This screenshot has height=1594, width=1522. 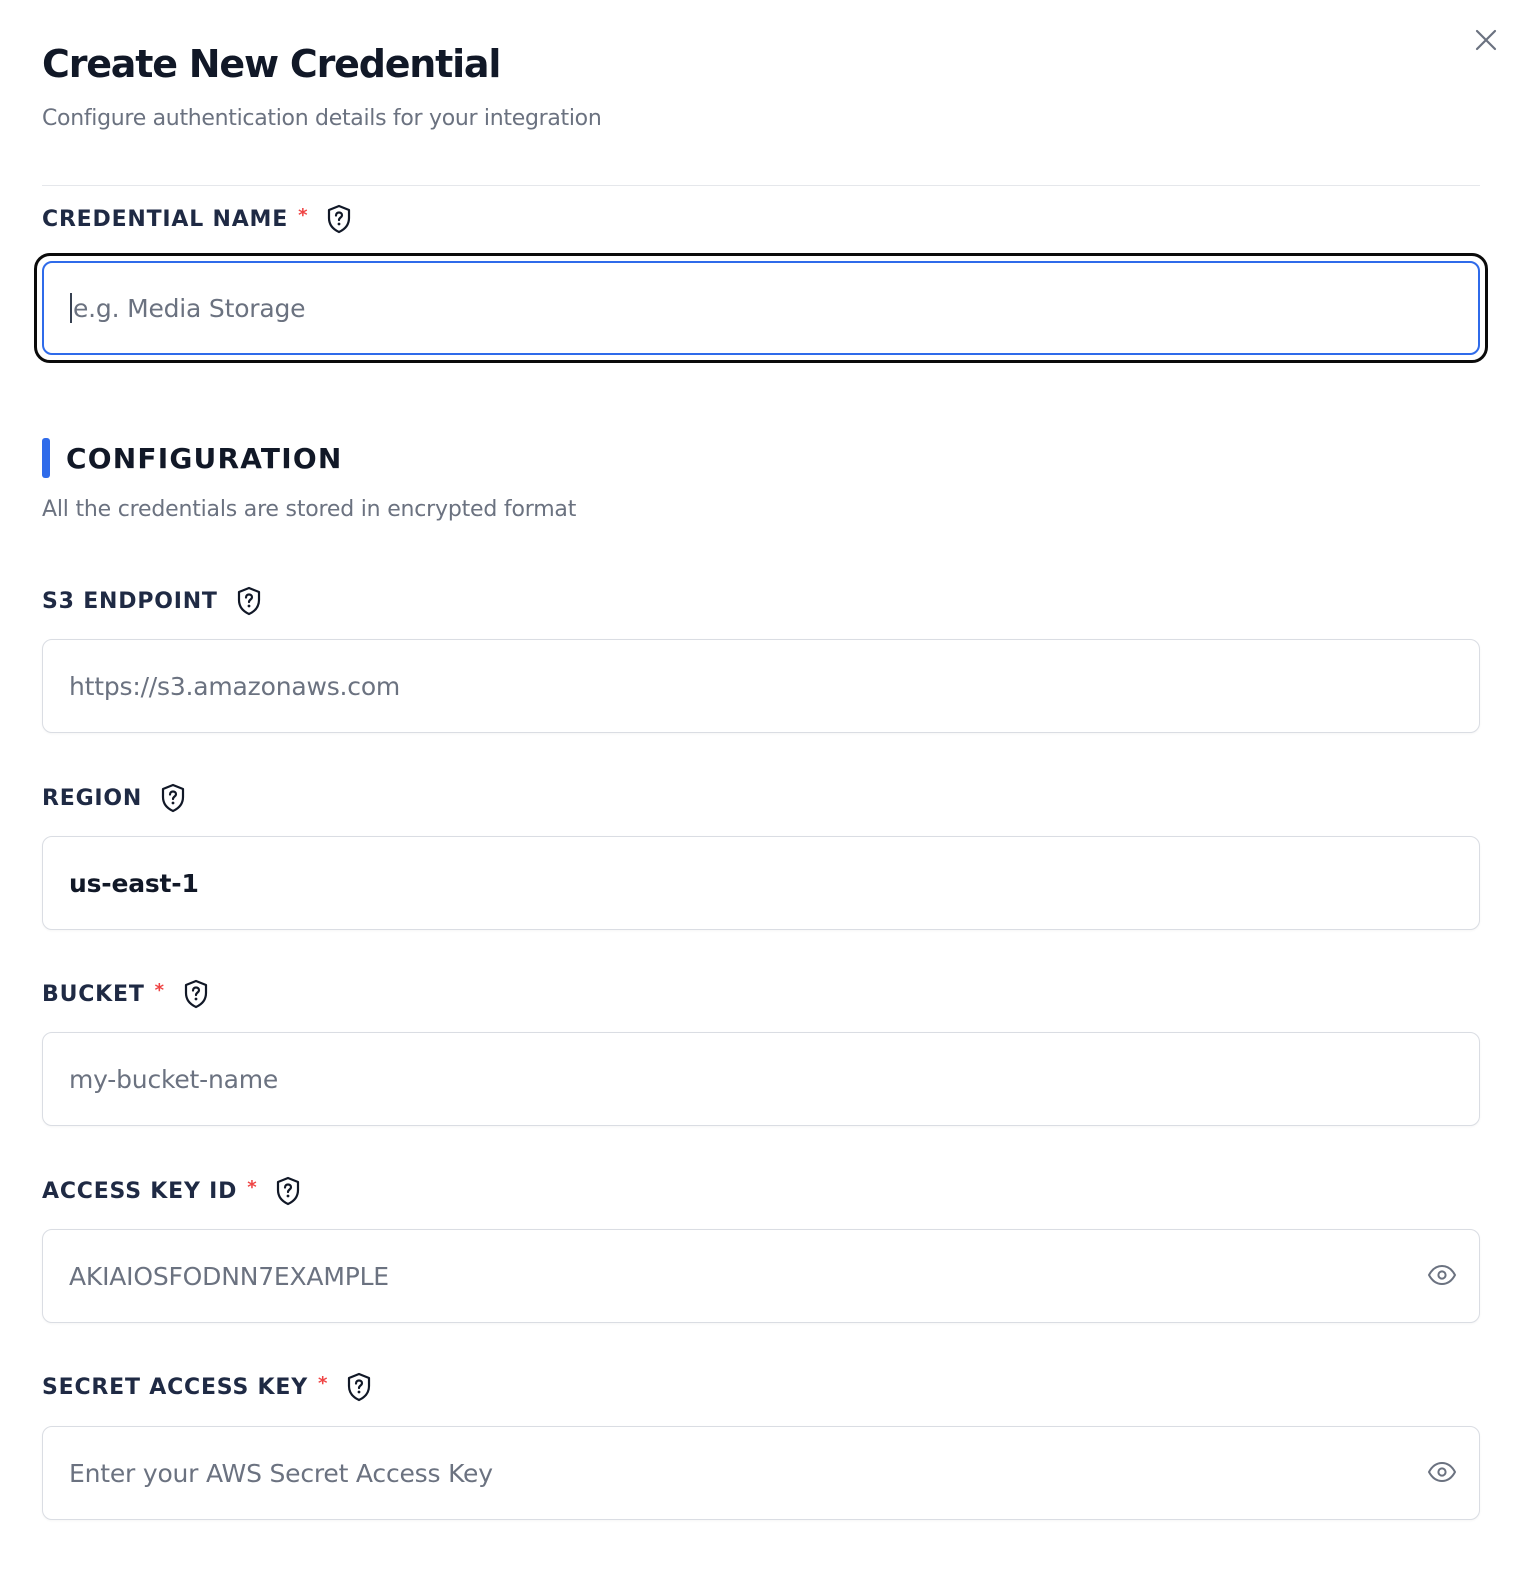 I want to click on access-key-id-help, so click(x=288, y=1191).